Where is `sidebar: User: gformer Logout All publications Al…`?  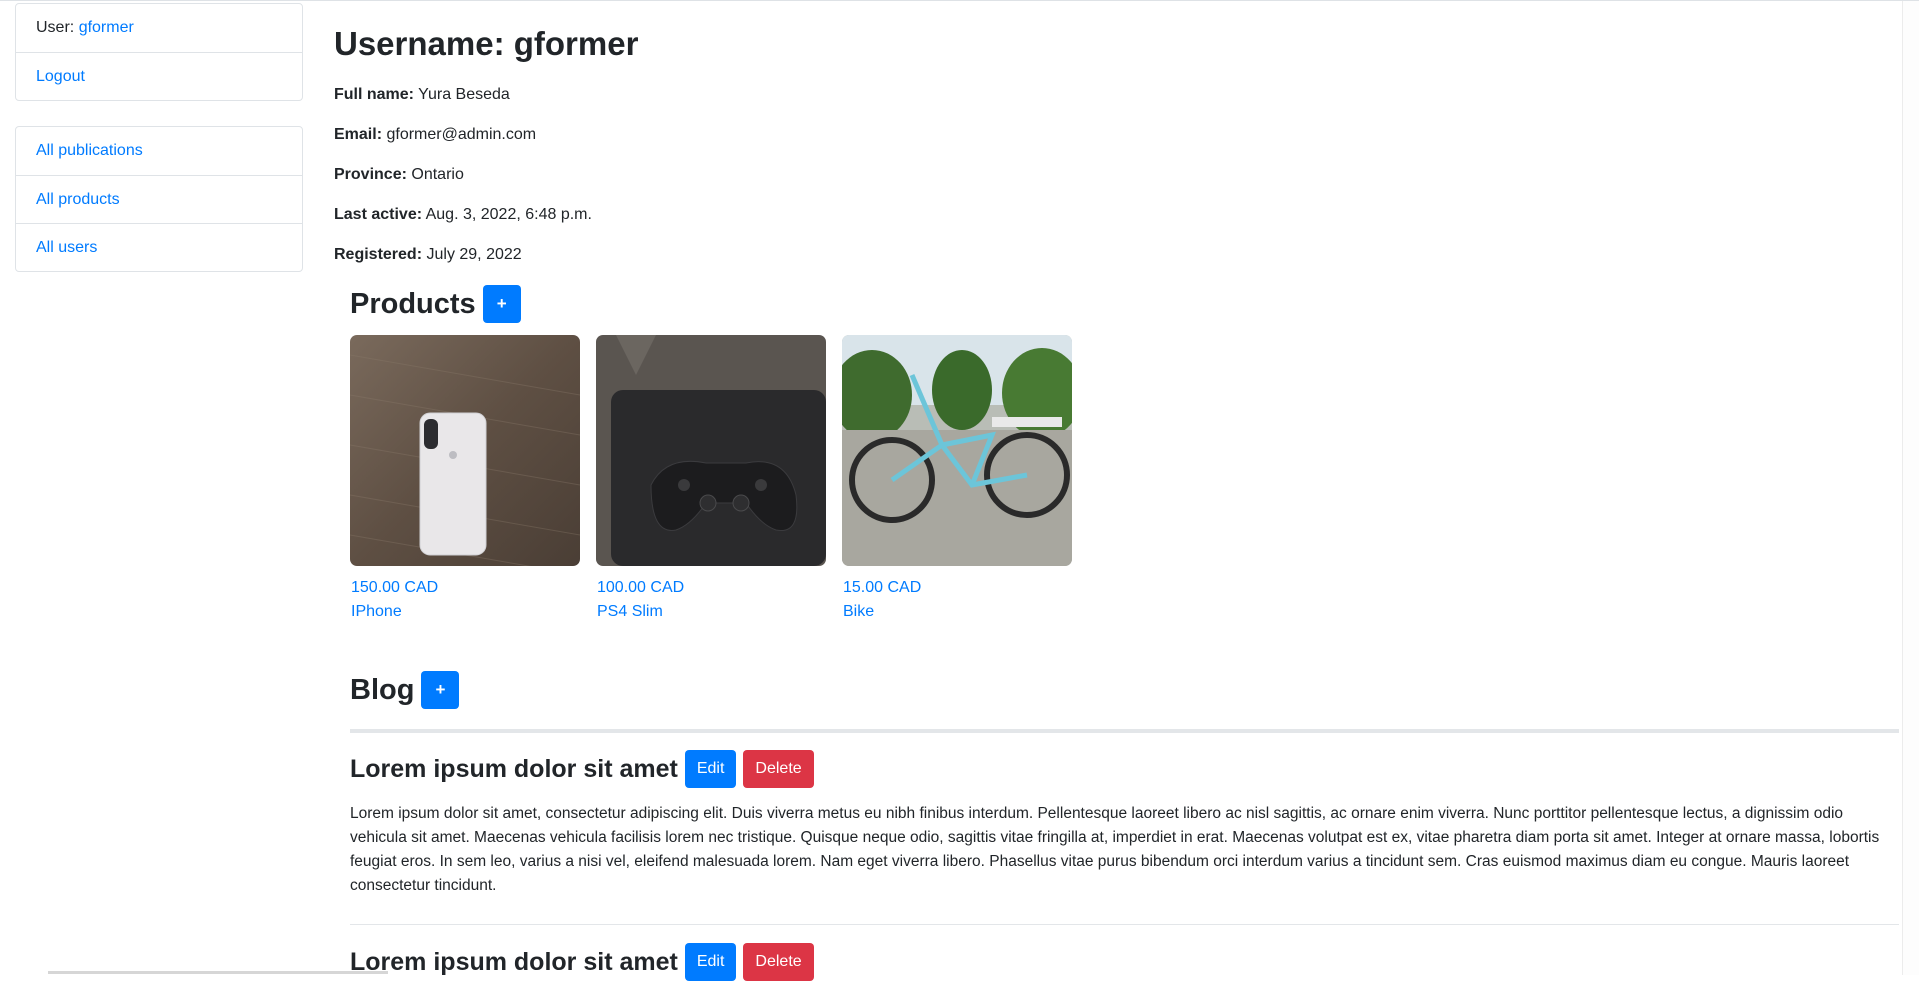 sidebar: User: gformer Logout All publications Al… is located at coordinates (159, 137).